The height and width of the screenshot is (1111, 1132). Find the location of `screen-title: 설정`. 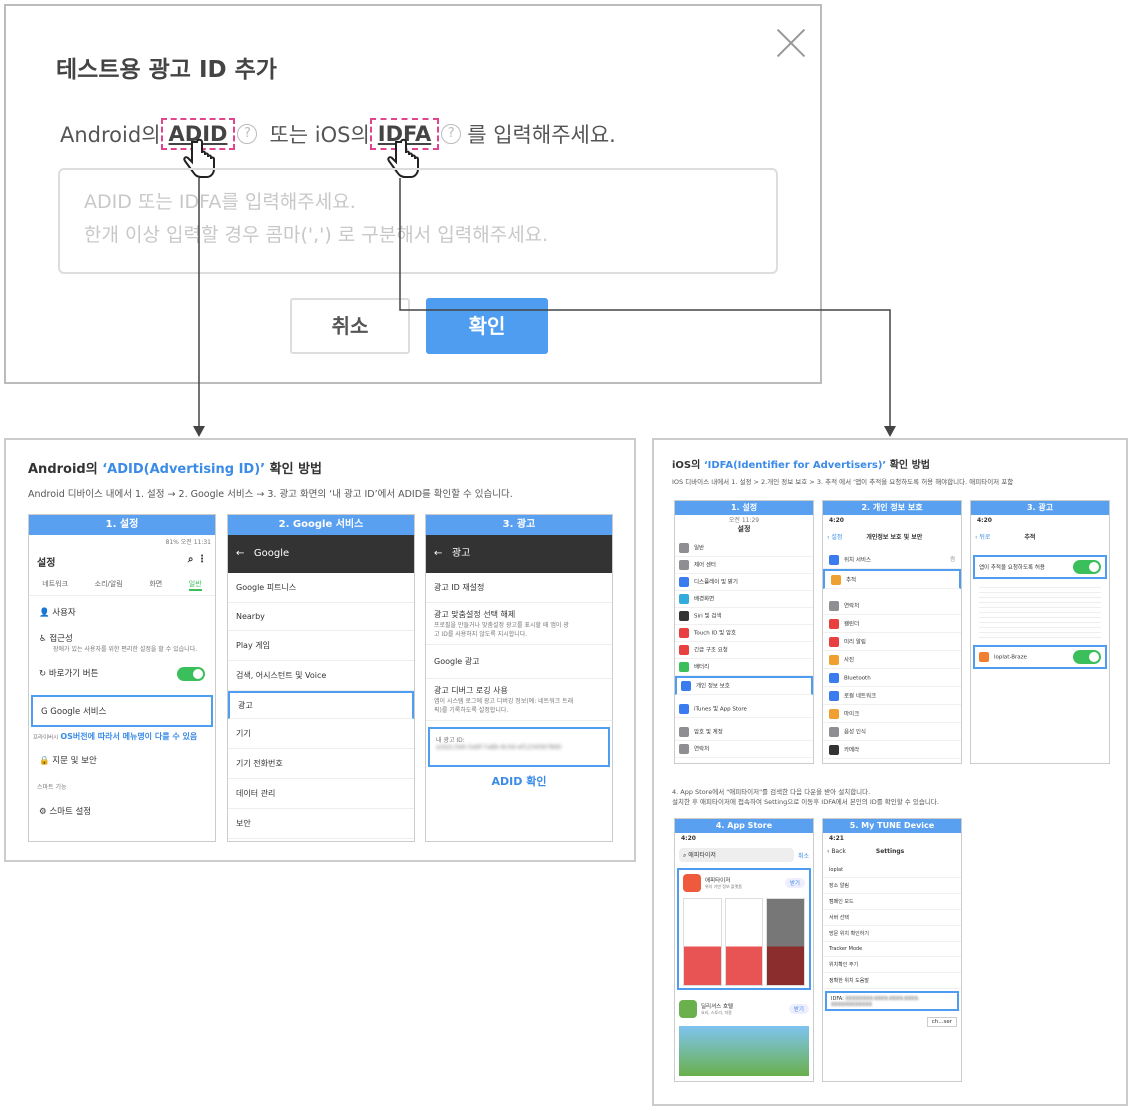

screen-title: 설정 is located at coordinates (744, 529).